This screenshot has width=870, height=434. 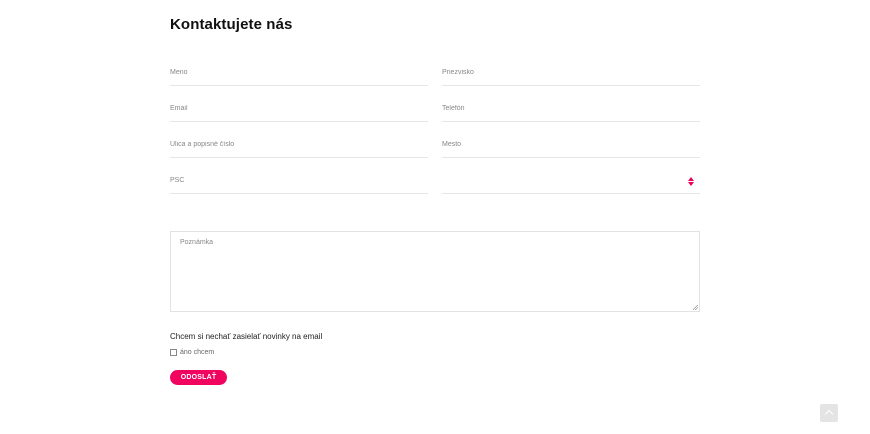 I want to click on city-input, so click(x=571, y=144).